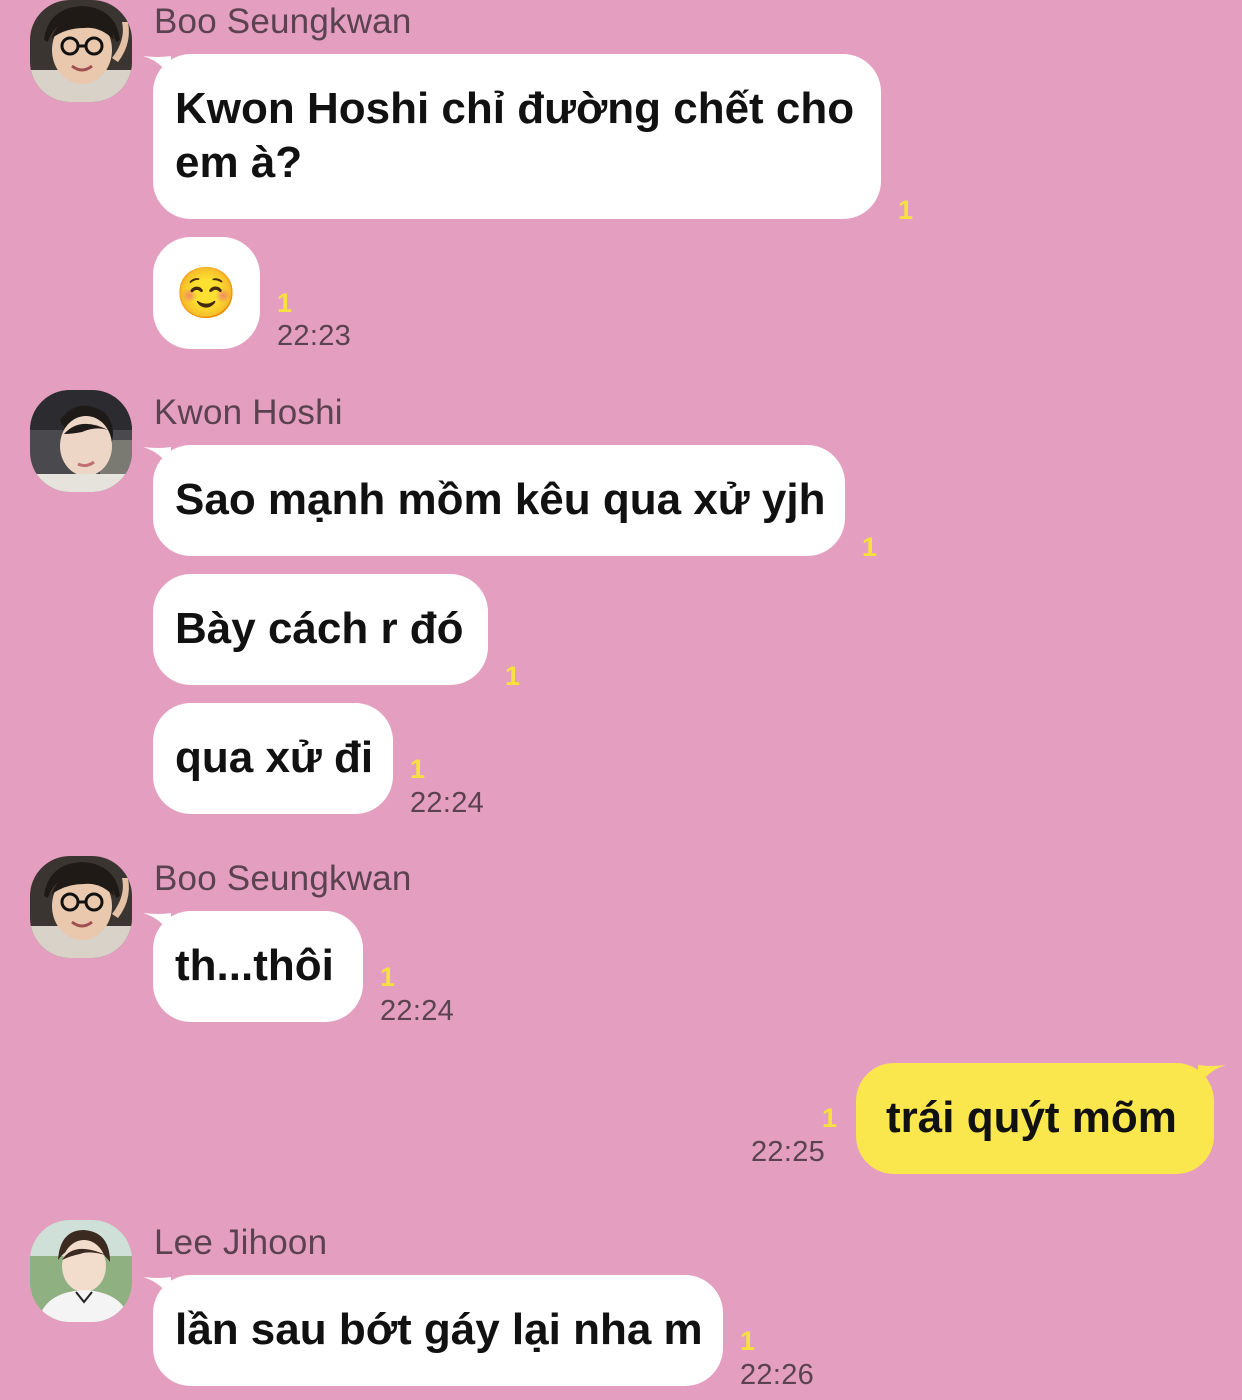  I want to click on message-bubble-mine: trái quýt mõm, so click(1035, 1118).